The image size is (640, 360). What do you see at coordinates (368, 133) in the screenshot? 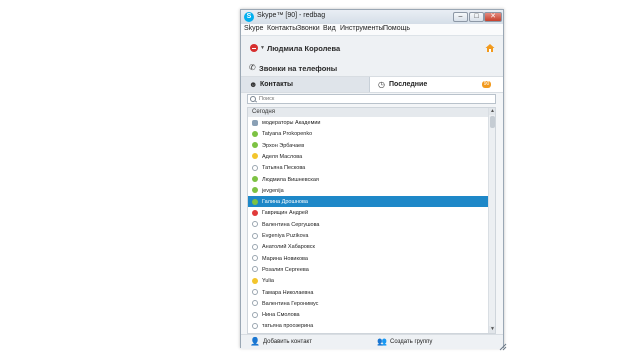
I see `contact-row: Tatyana Prokopenko` at bounding box center [368, 133].